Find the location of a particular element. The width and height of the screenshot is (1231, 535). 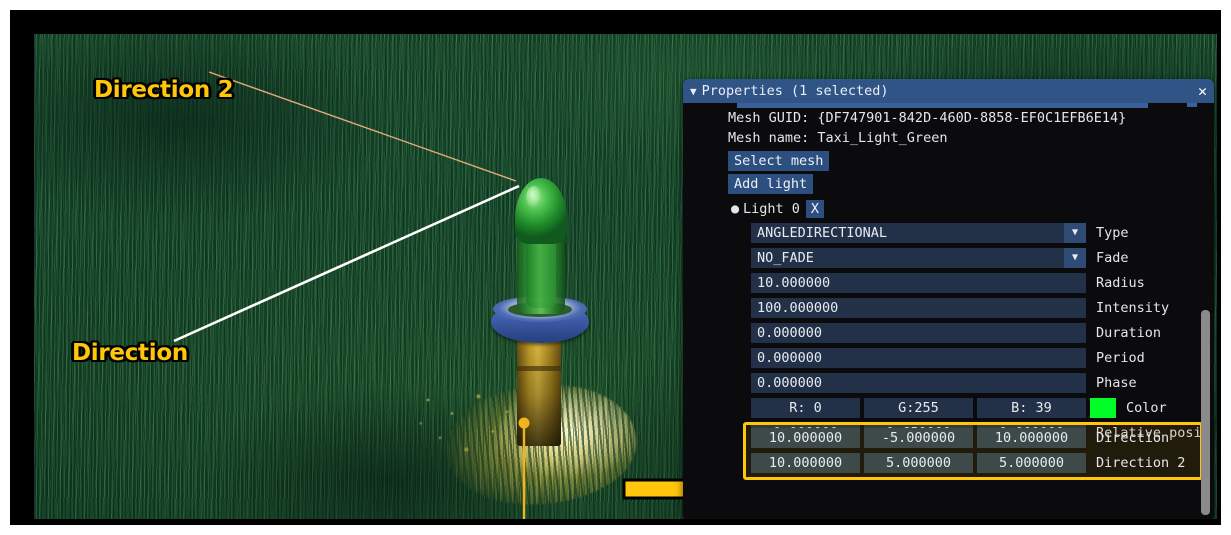

row-label-fade: Fade is located at coordinates (1112, 258).